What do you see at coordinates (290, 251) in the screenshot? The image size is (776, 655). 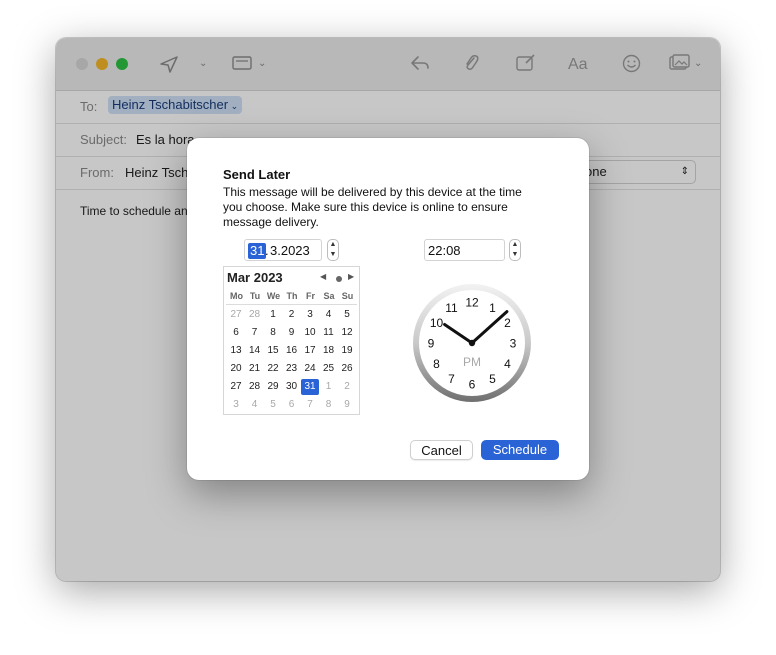 I see `date-month-year-segment: 3.2023` at bounding box center [290, 251].